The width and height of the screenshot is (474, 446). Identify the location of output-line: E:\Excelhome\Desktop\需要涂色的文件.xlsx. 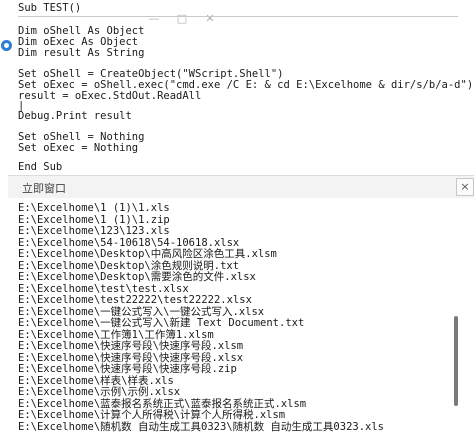
(137, 277).